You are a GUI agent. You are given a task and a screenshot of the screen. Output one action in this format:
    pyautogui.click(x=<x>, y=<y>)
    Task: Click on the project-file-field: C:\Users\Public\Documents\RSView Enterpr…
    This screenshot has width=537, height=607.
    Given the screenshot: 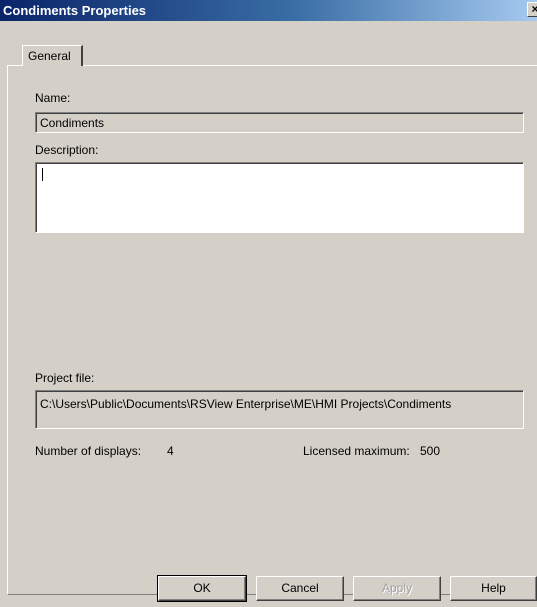 What is the action you would take?
    pyautogui.click(x=279, y=409)
    